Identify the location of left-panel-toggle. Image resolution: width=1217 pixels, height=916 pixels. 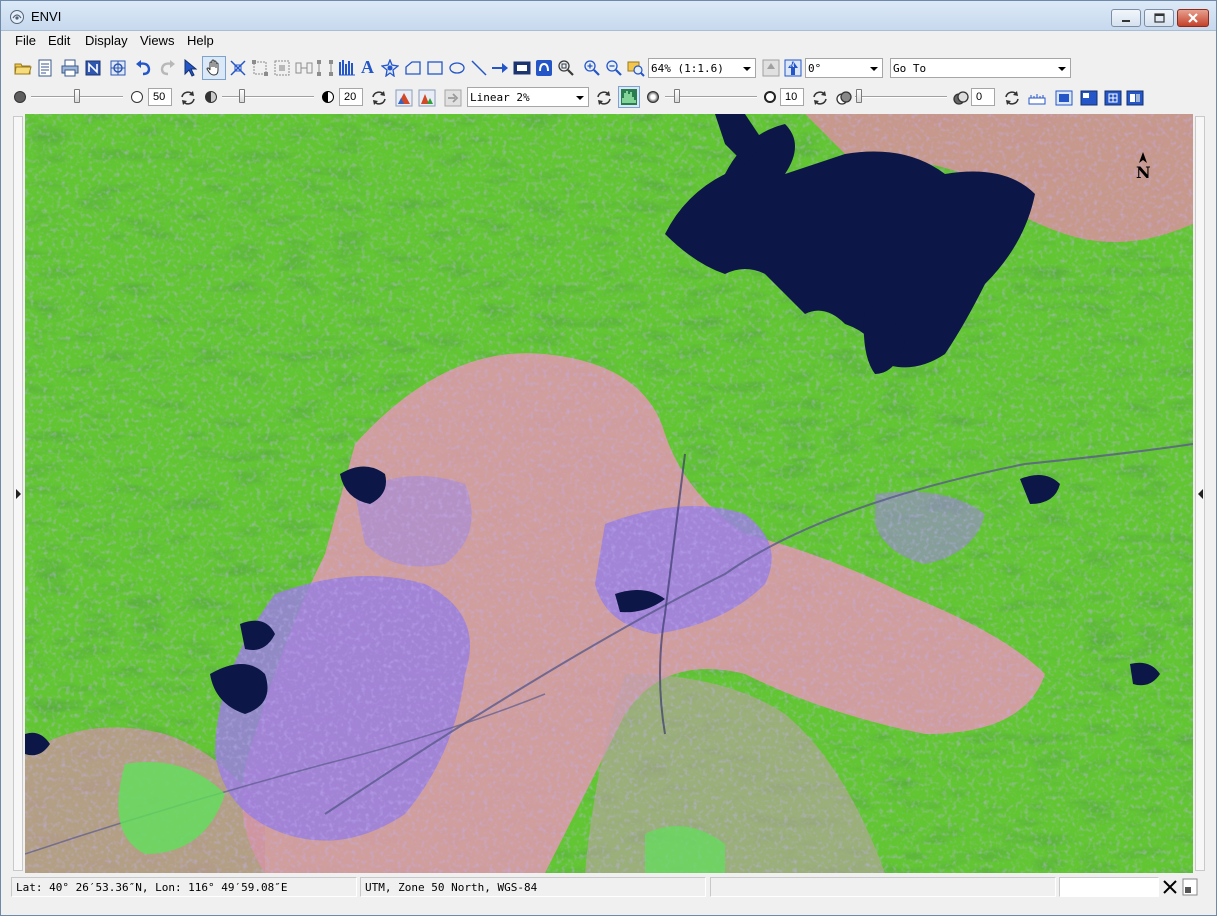
(18, 493).